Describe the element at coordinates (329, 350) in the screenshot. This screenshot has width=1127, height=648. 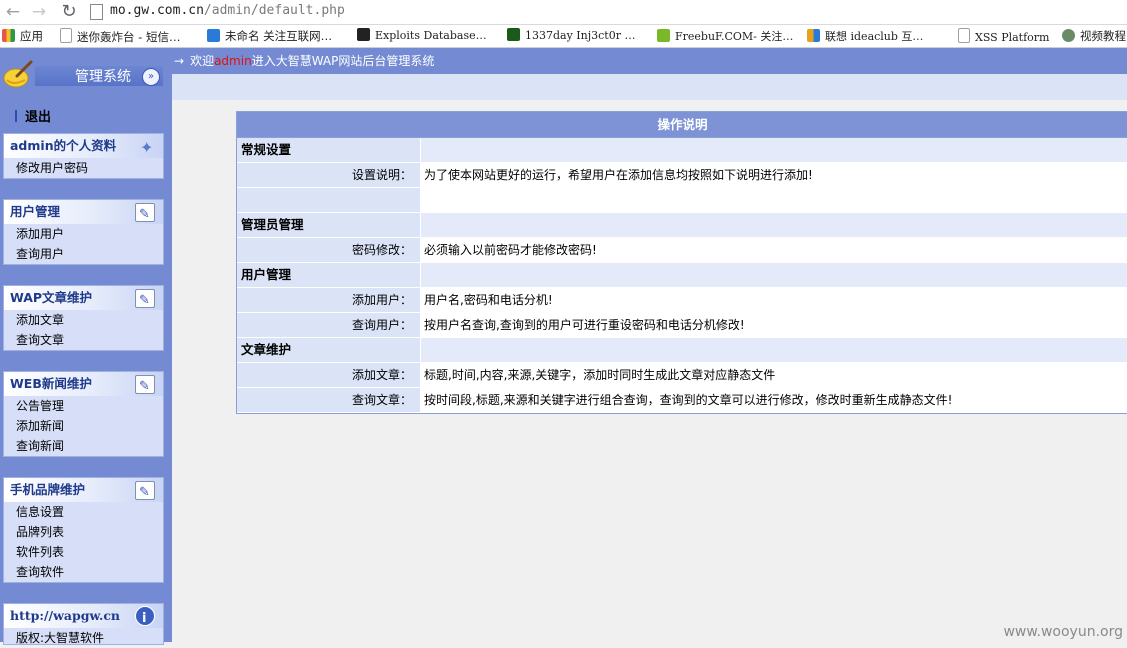
I see `section-title: 文章维护` at that location.